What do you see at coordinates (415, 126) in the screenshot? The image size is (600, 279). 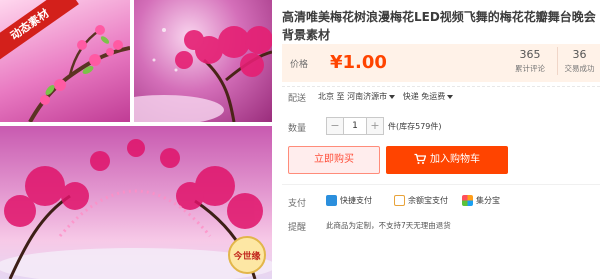 I see `stock-info: 件(库存579件)` at bounding box center [415, 126].